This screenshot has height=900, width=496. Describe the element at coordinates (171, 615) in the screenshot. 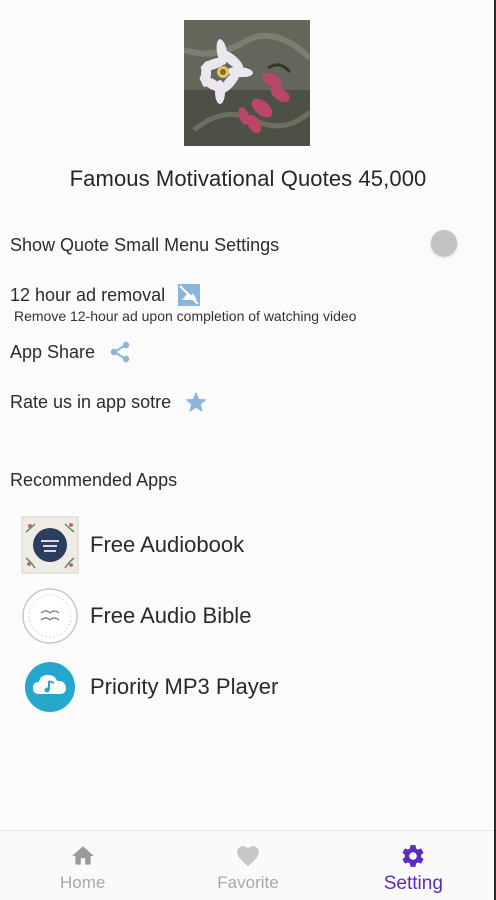

I see `app-name: Free Audio Bible` at that location.